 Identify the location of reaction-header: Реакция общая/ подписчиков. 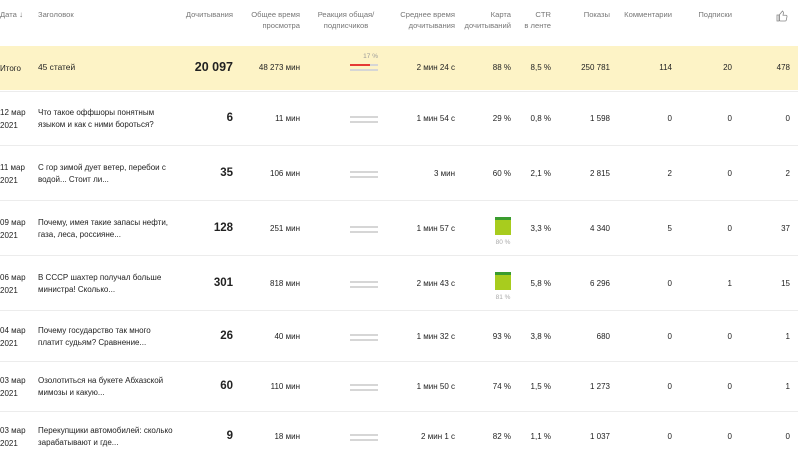
(346, 20).